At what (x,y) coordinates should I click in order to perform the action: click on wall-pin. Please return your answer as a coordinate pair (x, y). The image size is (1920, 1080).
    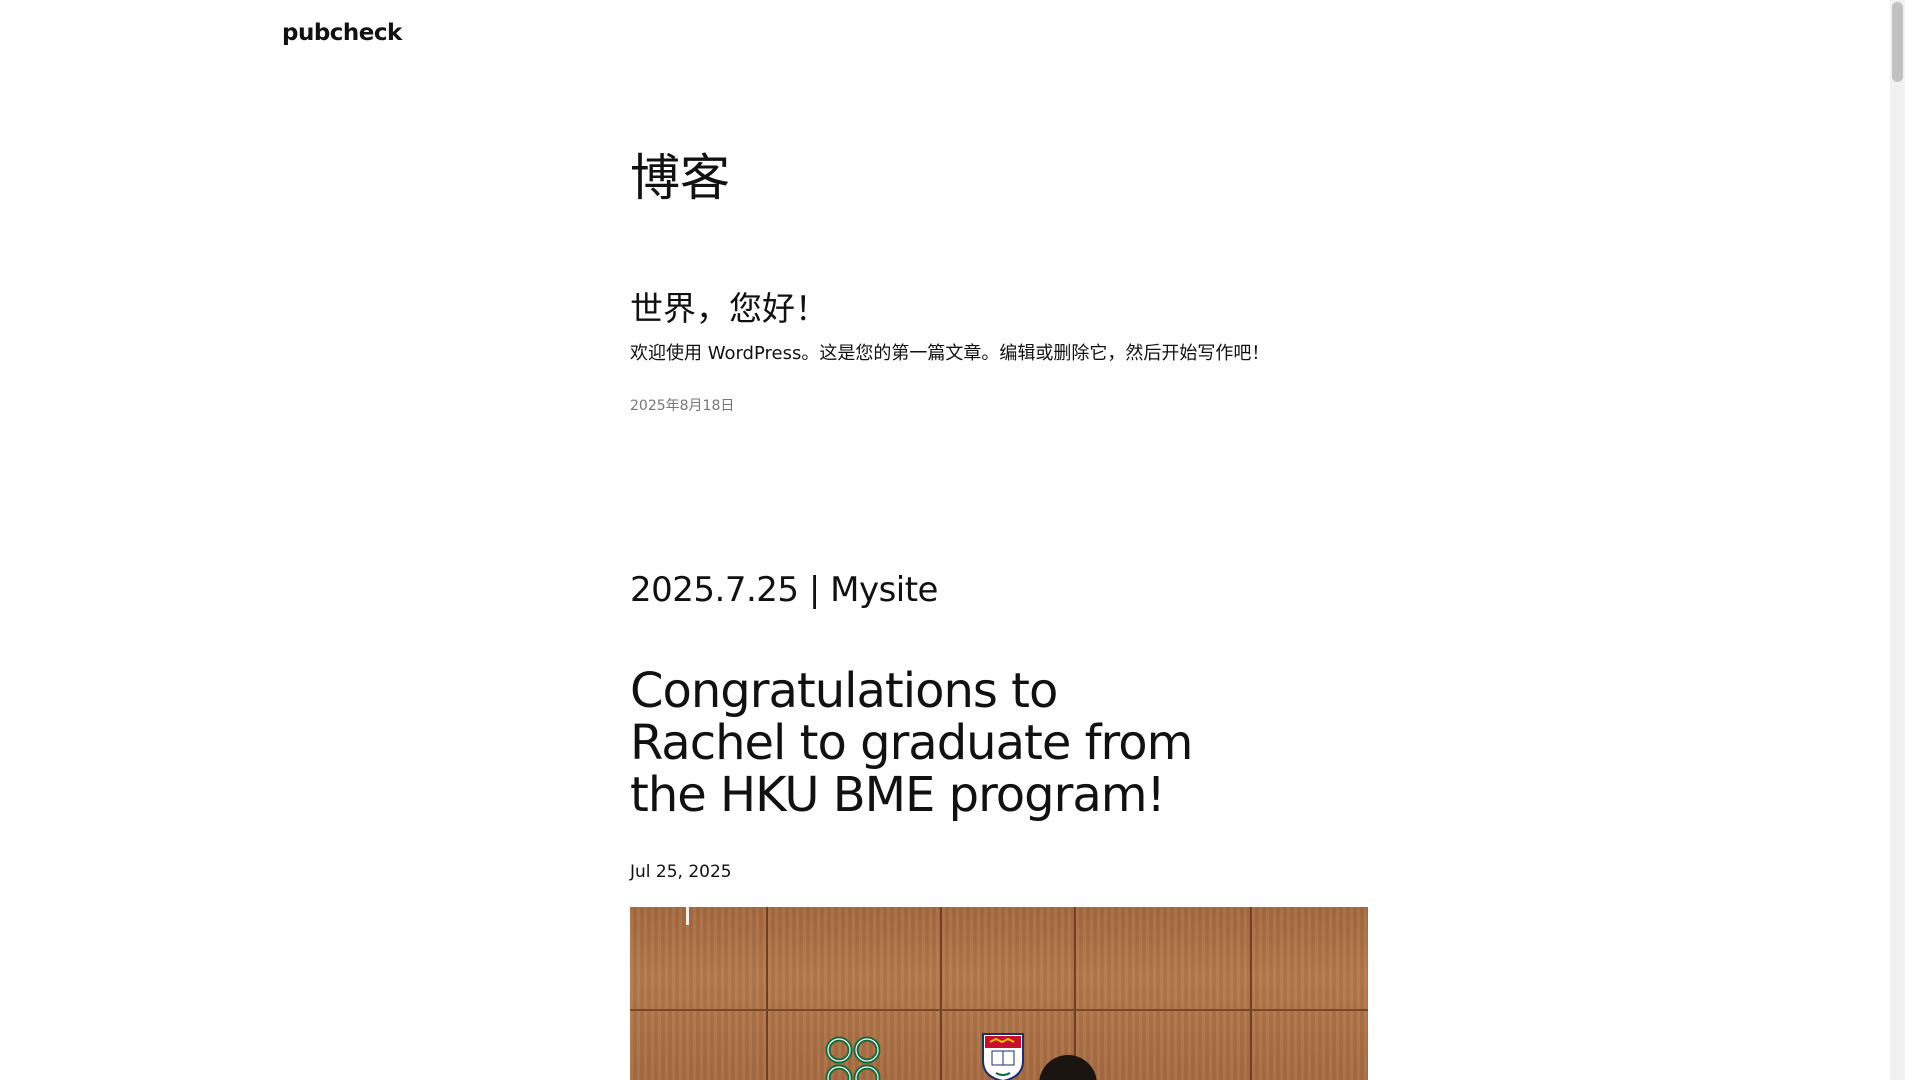
    Looking at the image, I should click on (687, 916).